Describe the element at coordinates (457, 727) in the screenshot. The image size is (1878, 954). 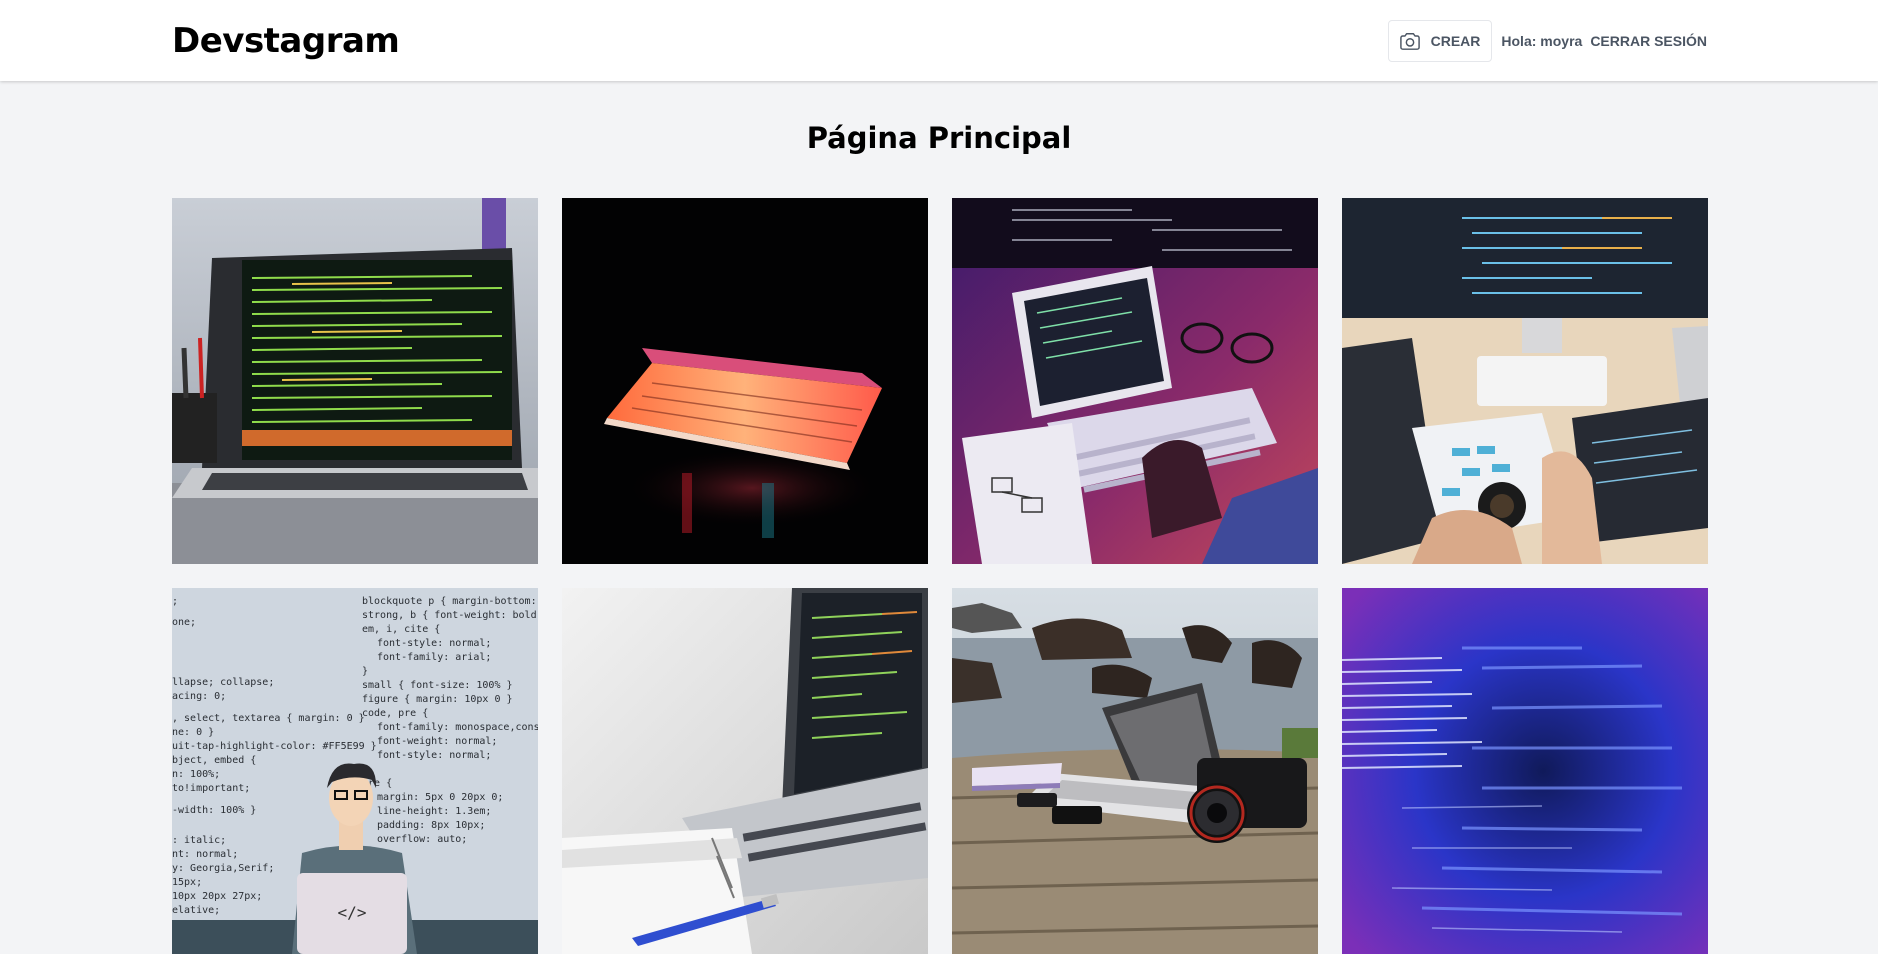
I see `svg-text: font-family: monospace,consol` at that location.